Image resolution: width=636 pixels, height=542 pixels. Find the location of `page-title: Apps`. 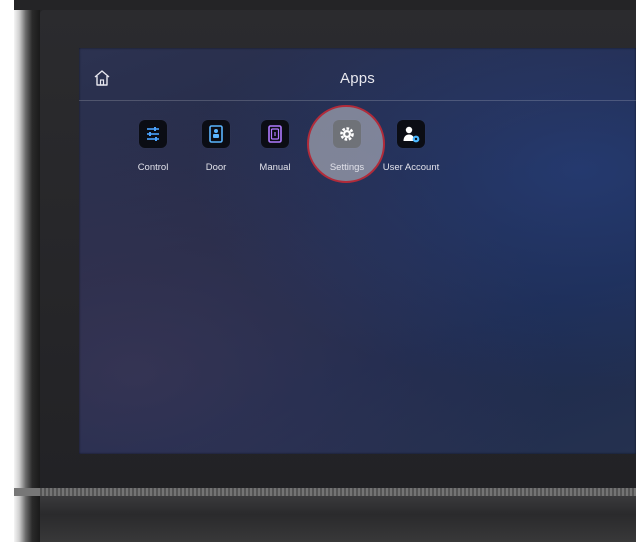

page-title: Apps is located at coordinates (357, 78).